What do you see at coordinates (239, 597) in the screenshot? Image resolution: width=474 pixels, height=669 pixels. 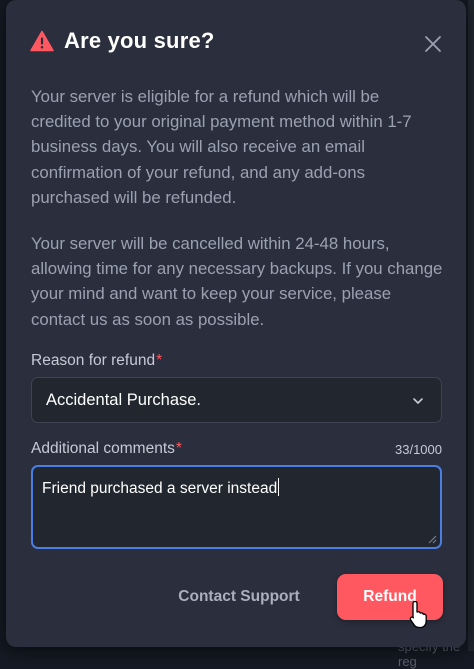 I see `contact-support-button: Contact Support` at bounding box center [239, 597].